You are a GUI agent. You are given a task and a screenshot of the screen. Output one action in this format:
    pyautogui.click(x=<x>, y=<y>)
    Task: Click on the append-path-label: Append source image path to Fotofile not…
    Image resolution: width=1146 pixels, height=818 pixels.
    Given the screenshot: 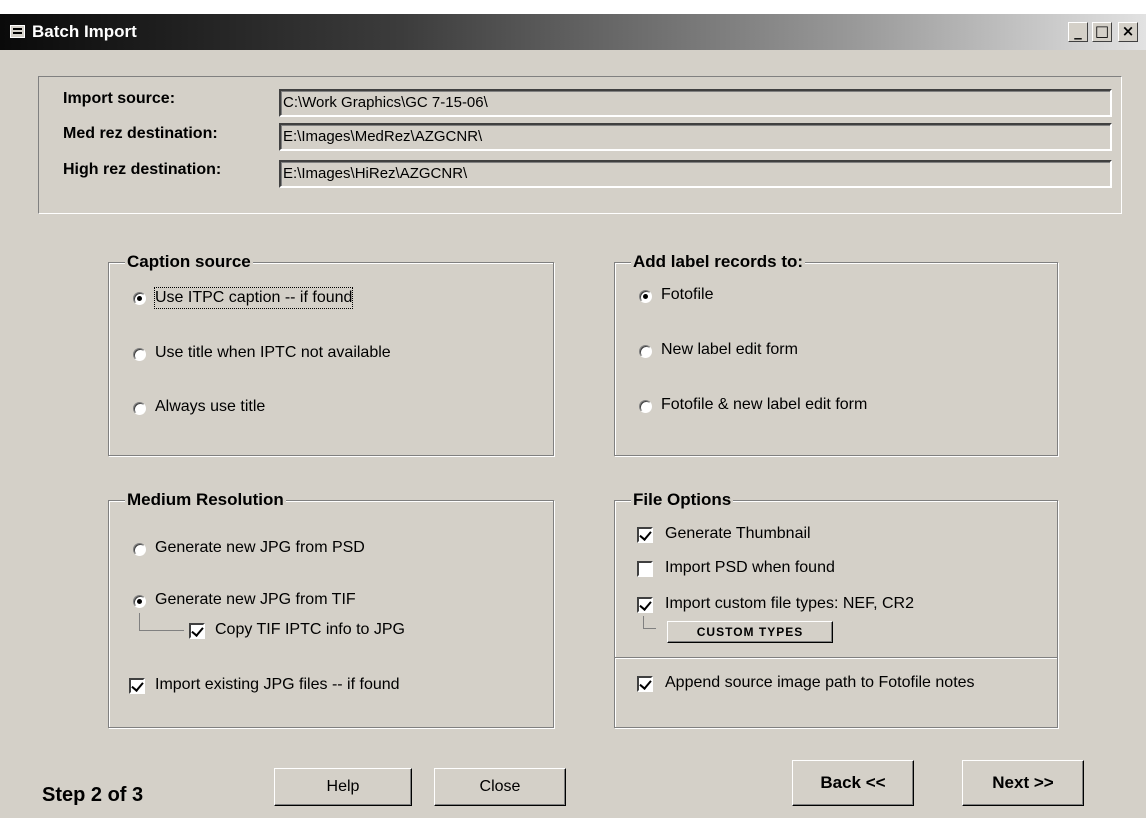 What is the action you would take?
    pyautogui.click(x=820, y=683)
    